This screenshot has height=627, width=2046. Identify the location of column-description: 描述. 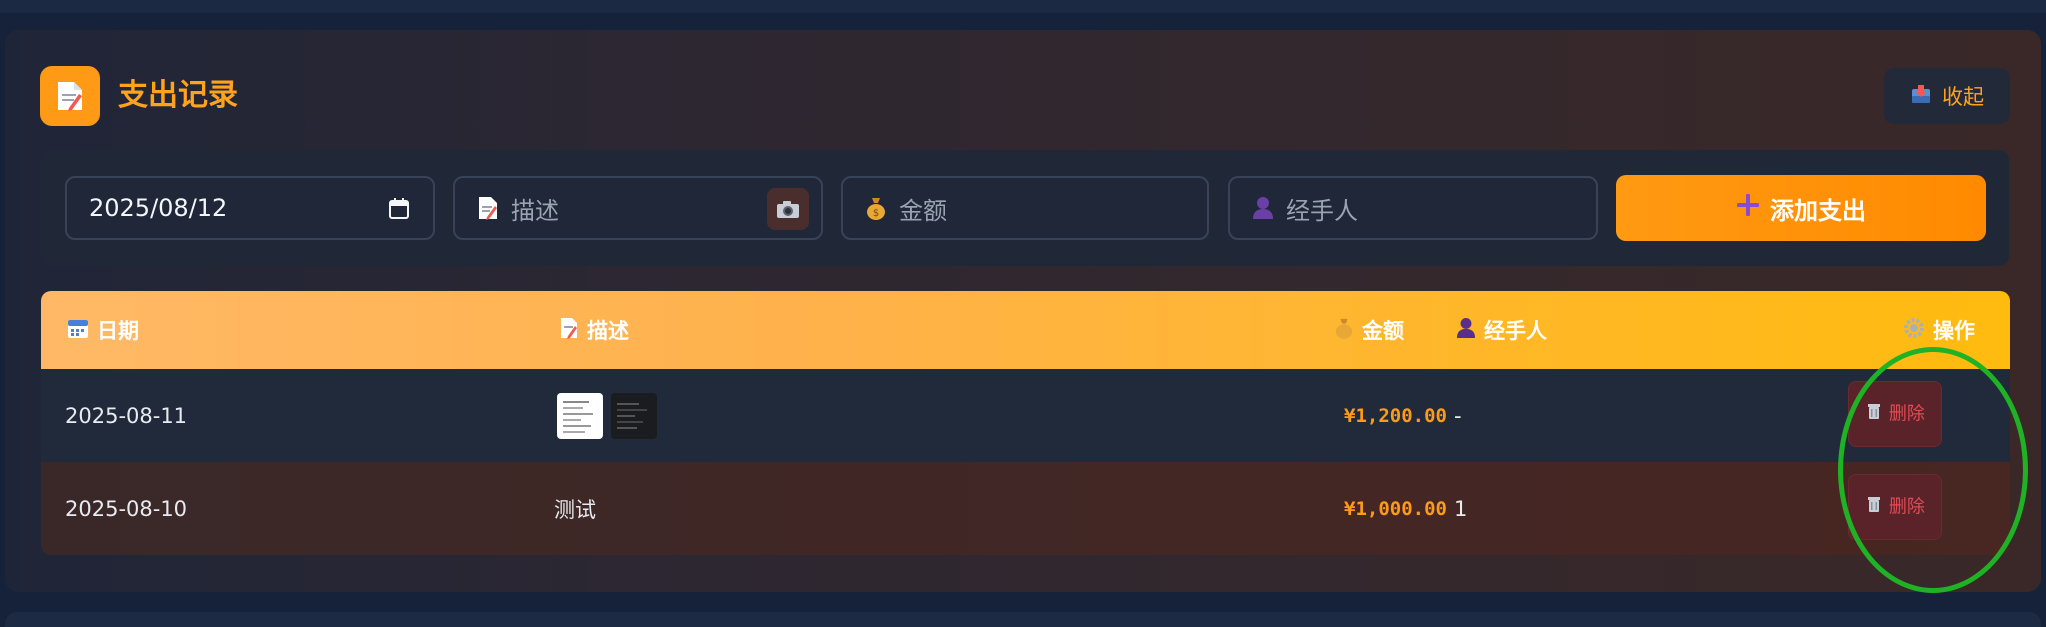
(594, 330).